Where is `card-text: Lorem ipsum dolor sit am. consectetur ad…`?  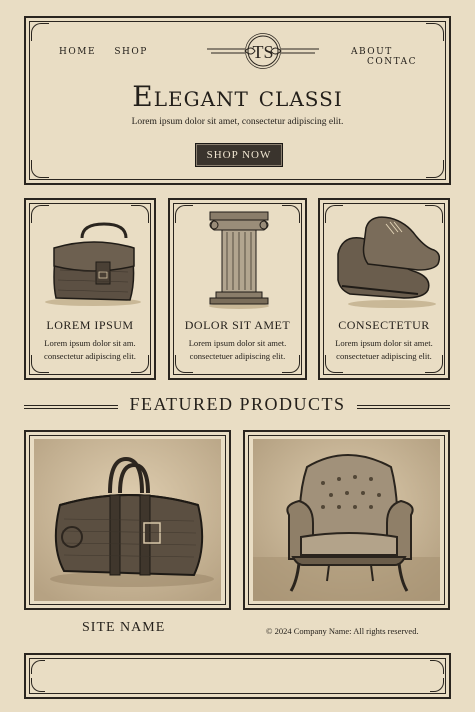
card-text: Lorem ipsum dolor sit am. consectetur ad… is located at coordinates (90, 350).